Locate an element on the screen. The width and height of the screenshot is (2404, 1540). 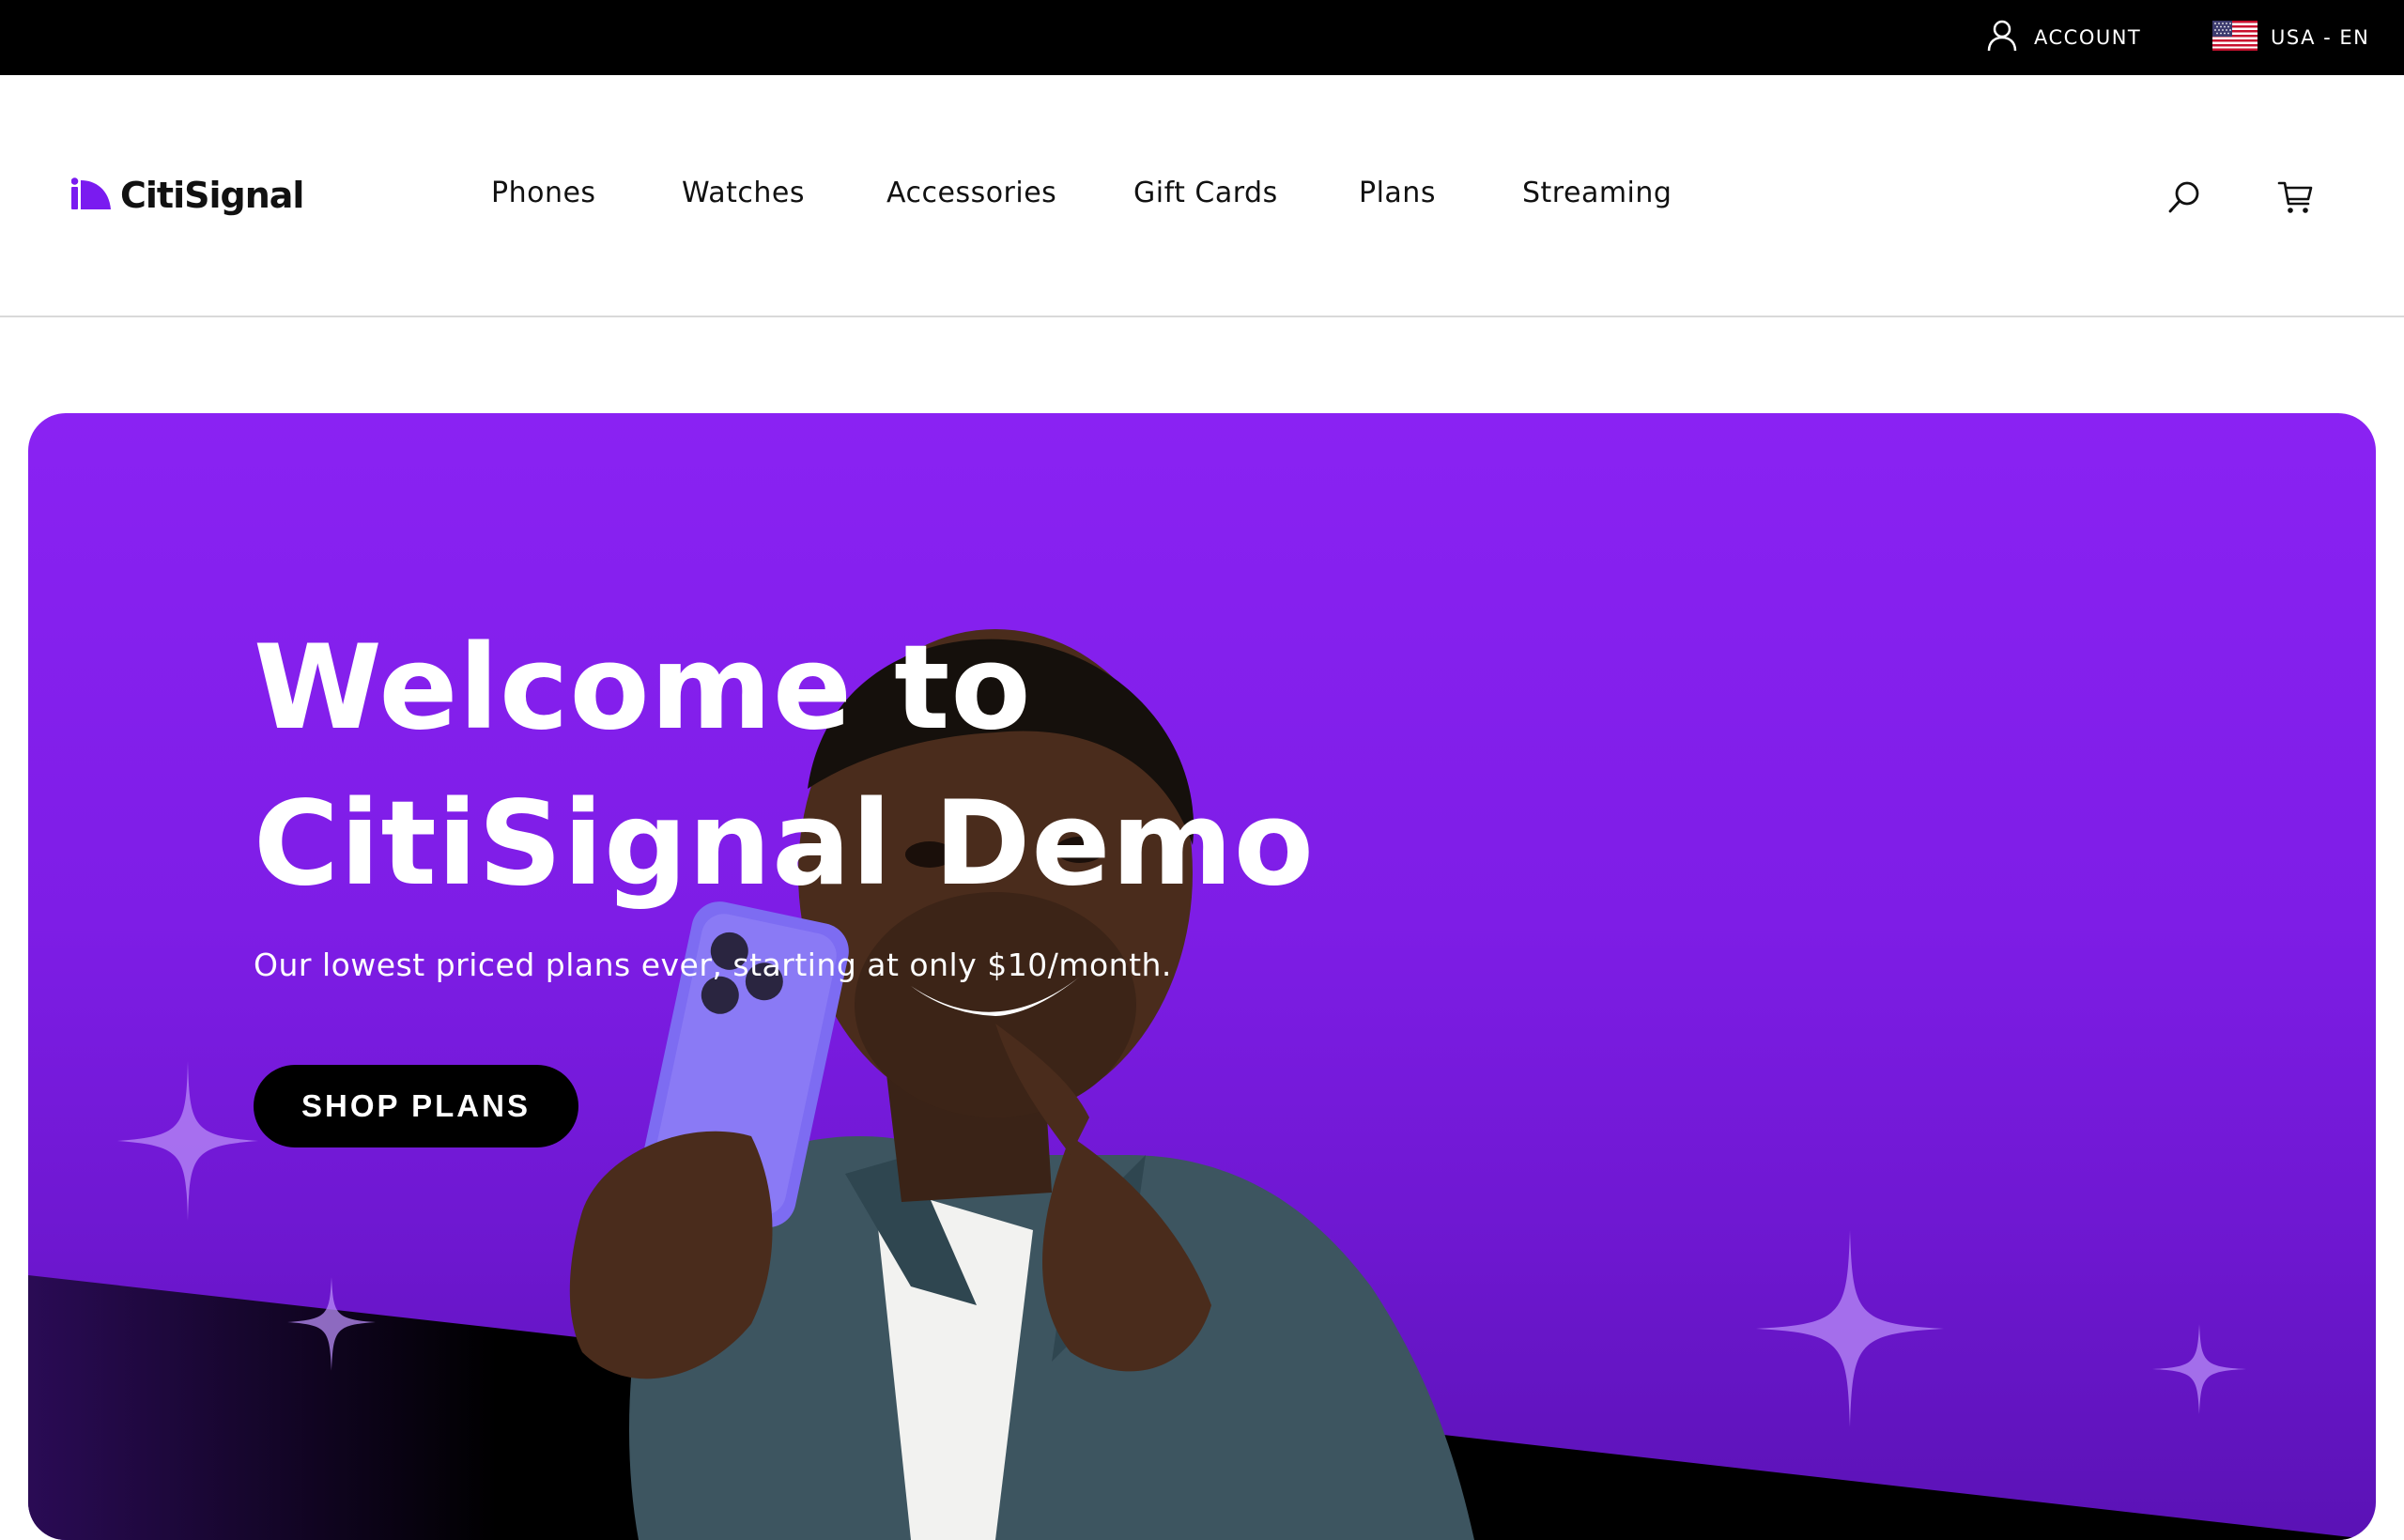
hero-title: Welcome to CitiSignal Demo is located at coordinates (911, 766).